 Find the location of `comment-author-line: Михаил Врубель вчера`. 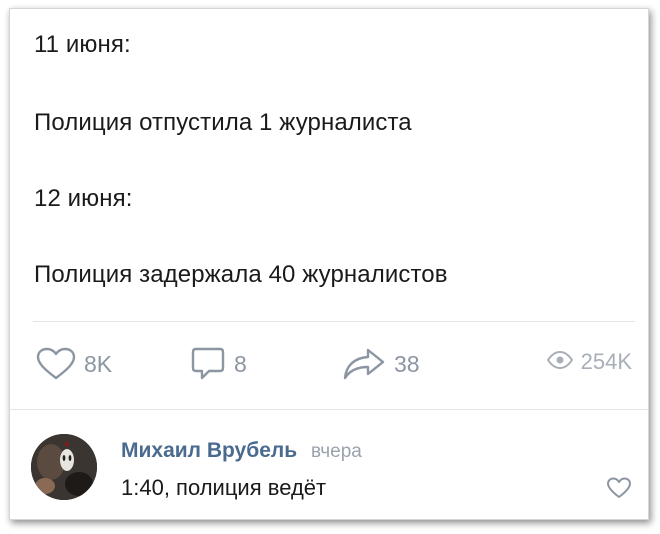

comment-author-line: Михаил Врубель вчера is located at coordinates (241, 451).